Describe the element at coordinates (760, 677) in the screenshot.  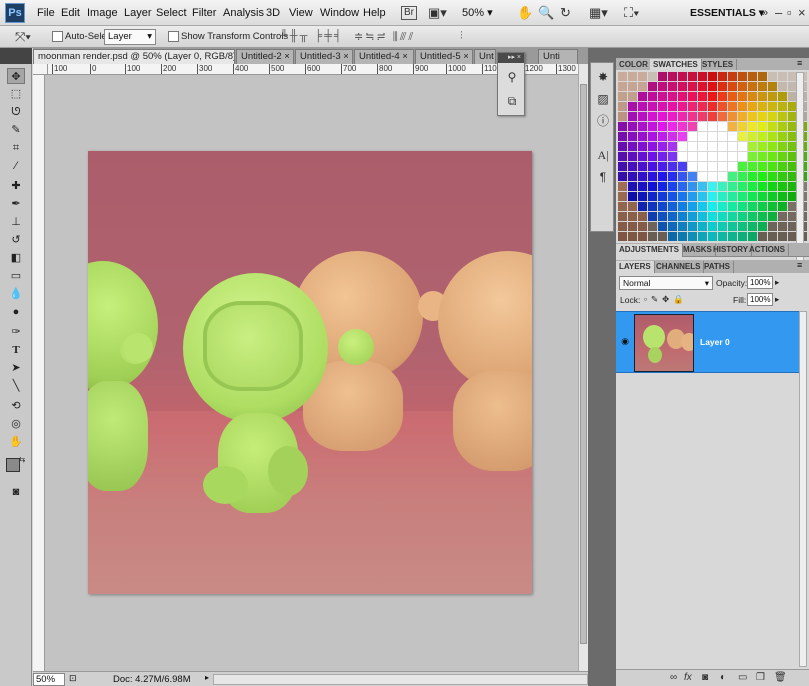
I see `new-layer-icon: ❐` at that location.